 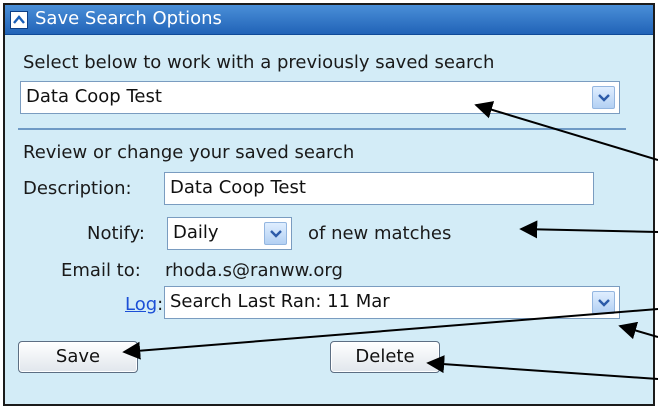 I want to click on arrow-to-notify, so click(x=588, y=229).